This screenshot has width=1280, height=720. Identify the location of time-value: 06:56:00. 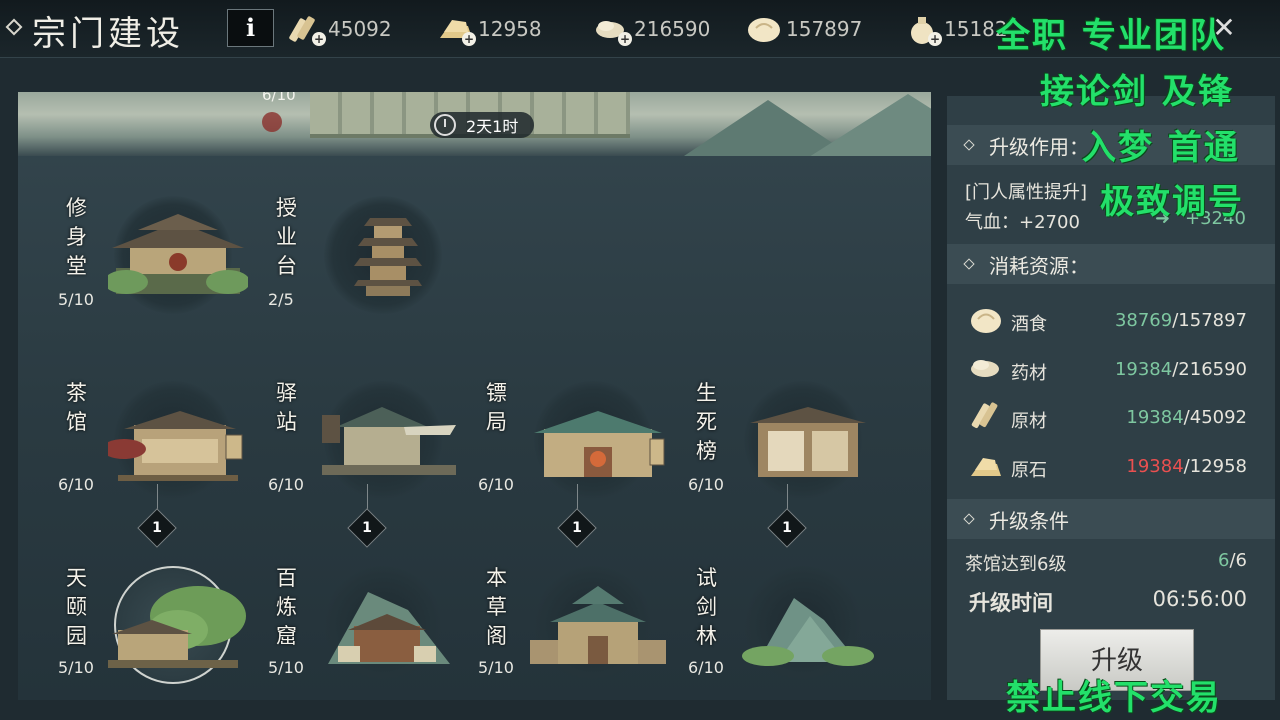
(1199, 599).